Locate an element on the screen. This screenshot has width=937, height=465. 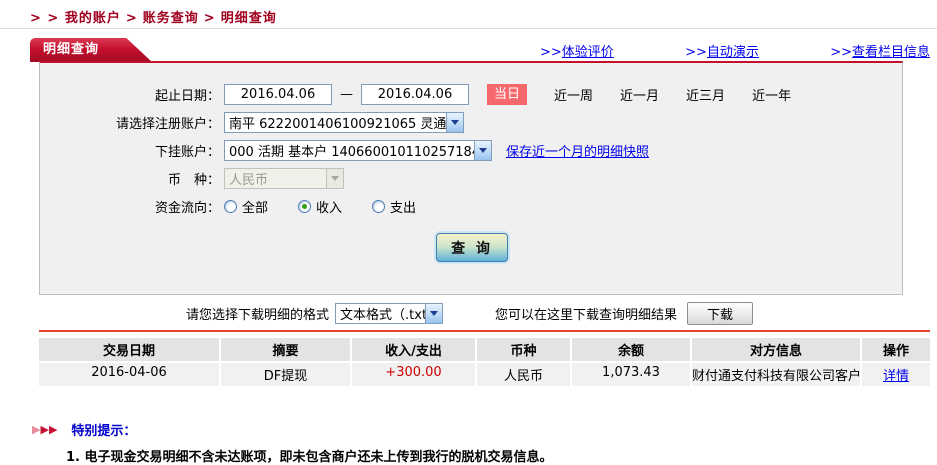
table-header-row: 交易日期 摘要 收入/支出 币种 余额 对方信息 操作 is located at coordinates (484, 349).